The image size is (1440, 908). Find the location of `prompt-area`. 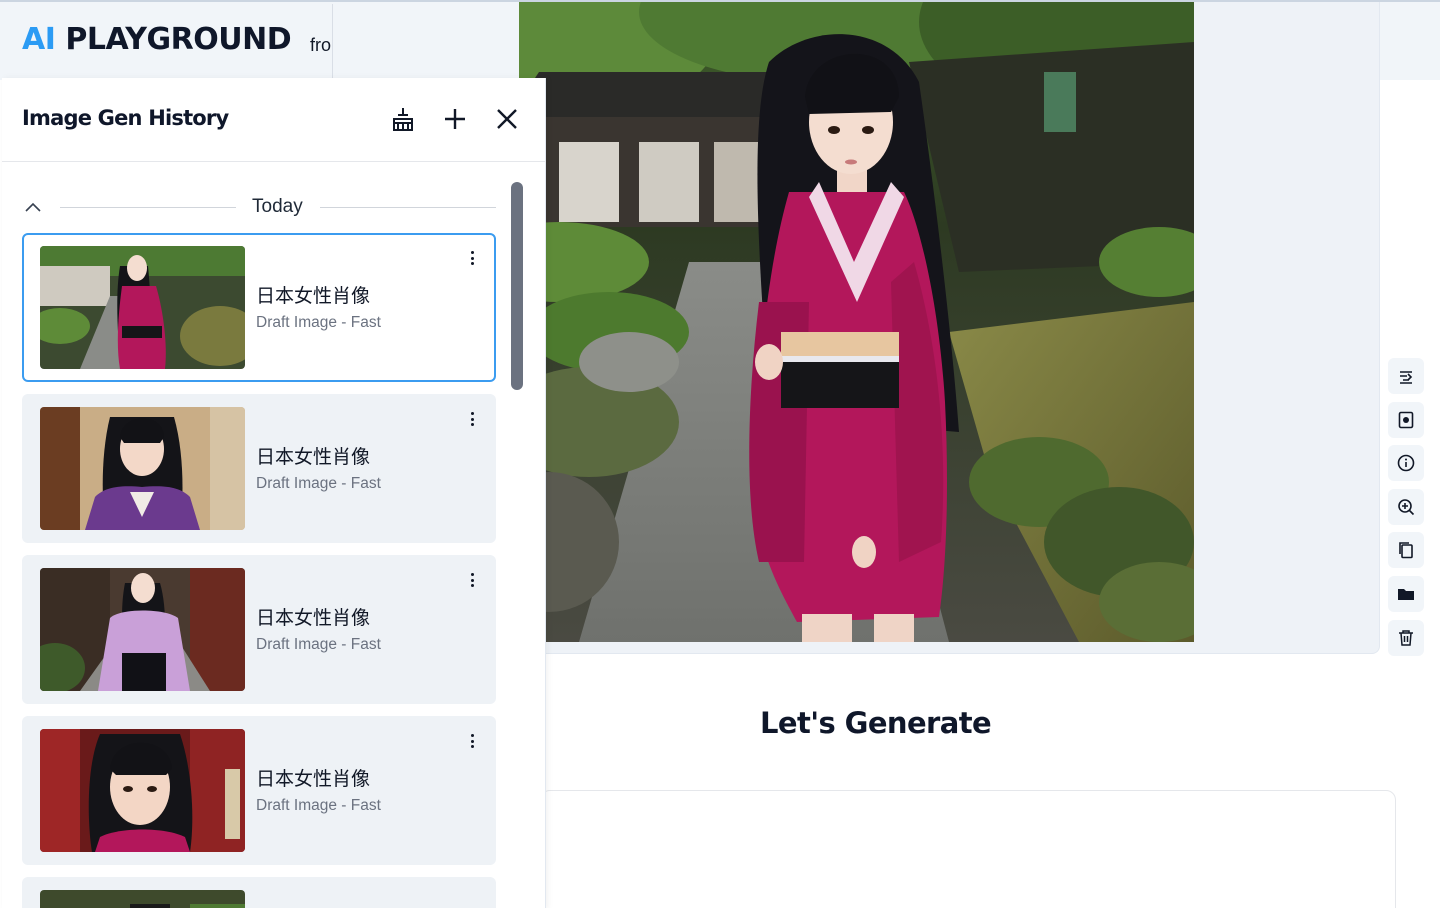

prompt-area is located at coordinates (968, 849).